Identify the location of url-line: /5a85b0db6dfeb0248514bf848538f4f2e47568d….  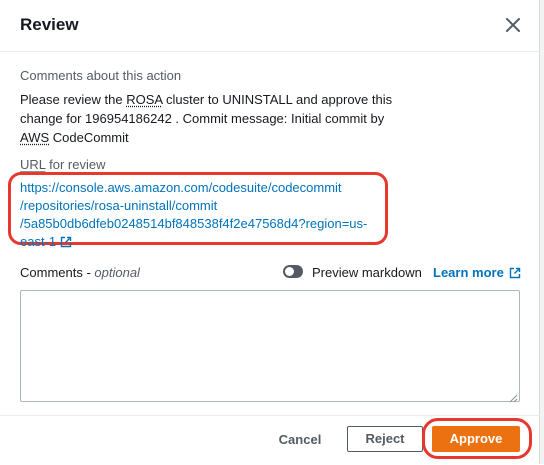
(205, 224).